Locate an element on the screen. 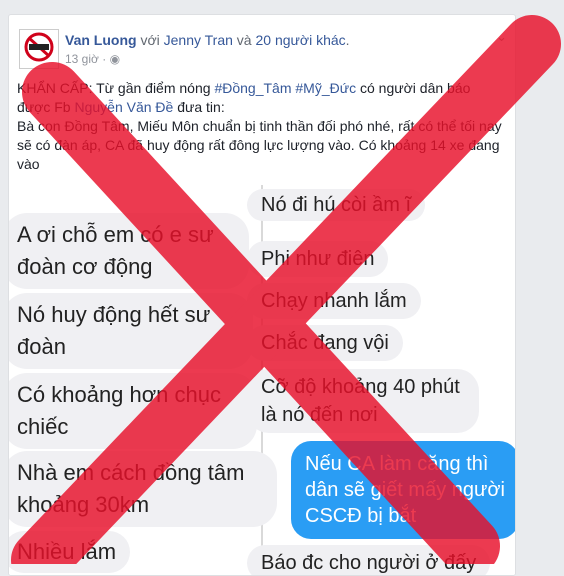  and-word: và is located at coordinates (244, 40).